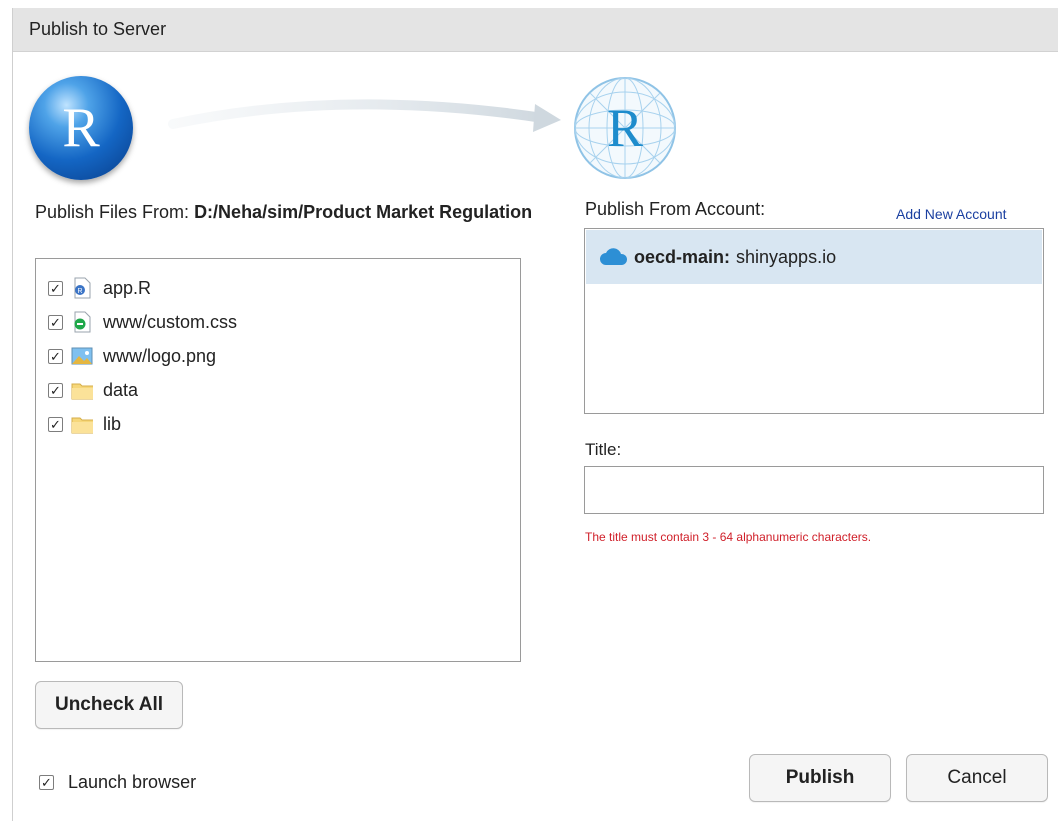 This screenshot has height=821, width=1058. I want to click on add-new-account-link: Add New Account, so click(951, 214).